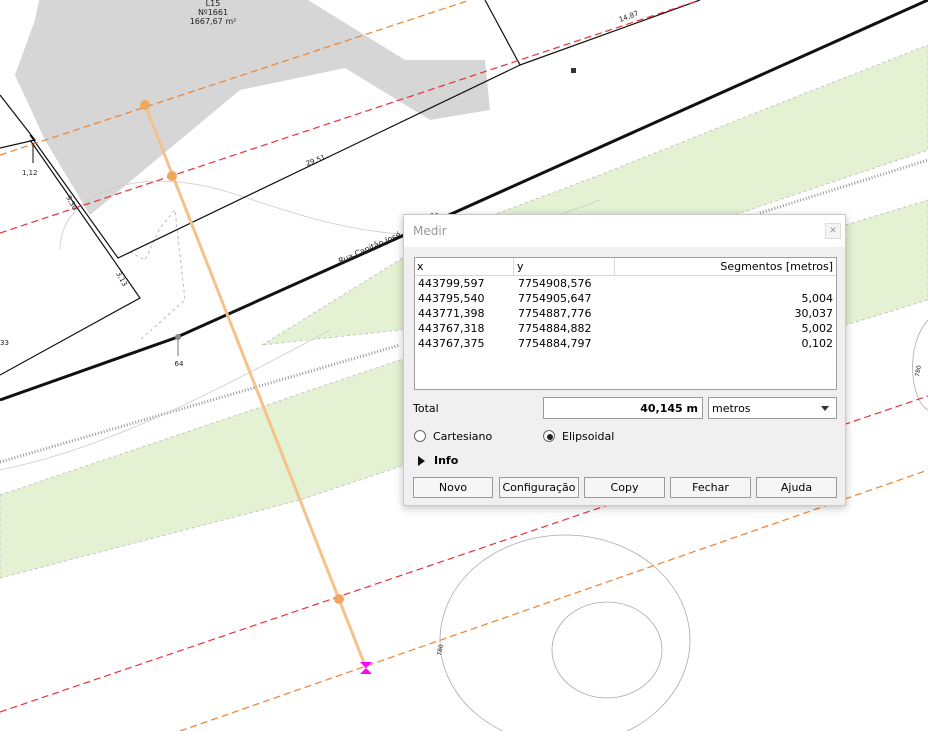 This screenshot has width=928, height=731. Describe the element at coordinates (426, 408) in the screenshot. I see `total-label: Total` at that location.